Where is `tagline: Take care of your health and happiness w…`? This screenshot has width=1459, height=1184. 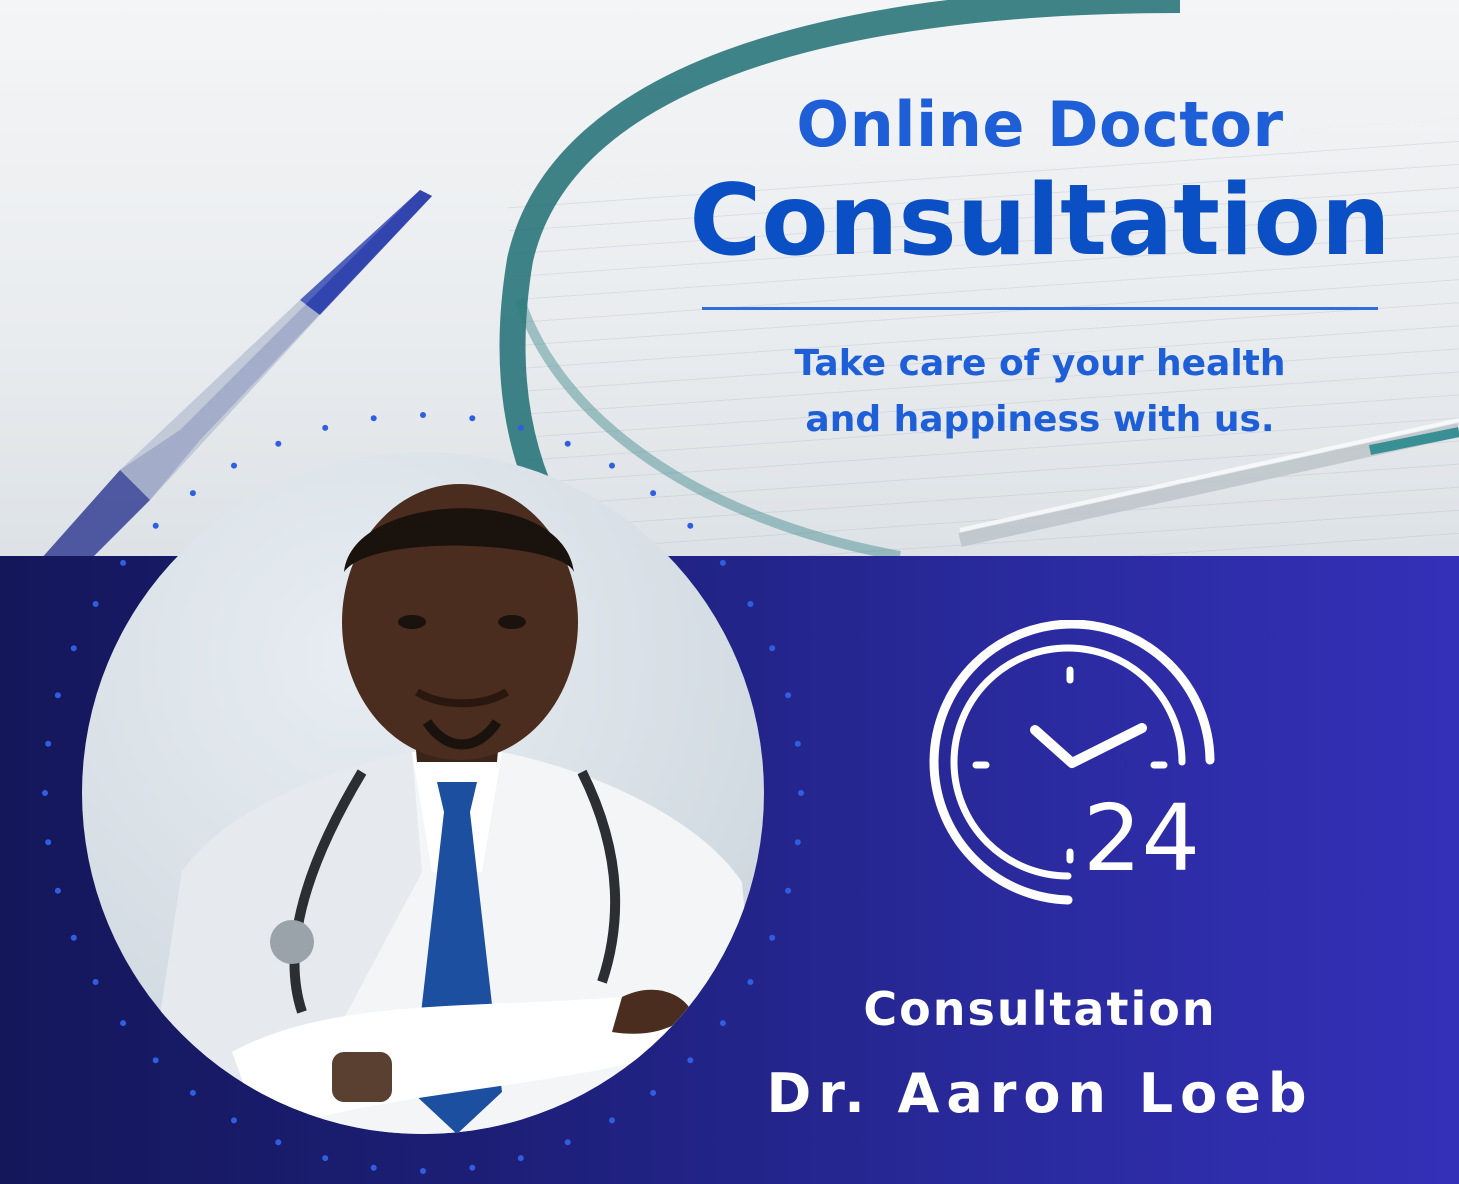 tagline: Take care of your health and happiness w… is located at coordinates (1040, 392).